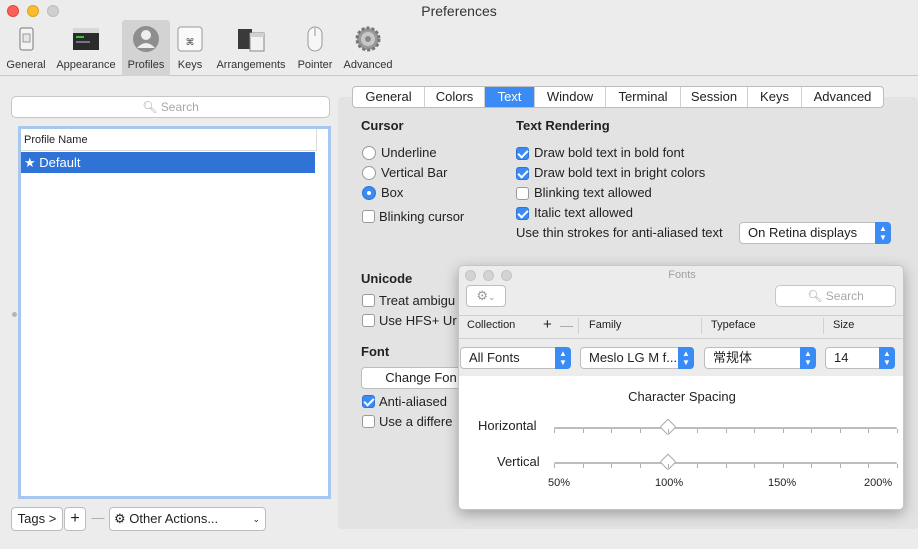 The height and width of the screenshot is (549, 918). I want to click on vertical-label: Vertical, so click(518, 461).